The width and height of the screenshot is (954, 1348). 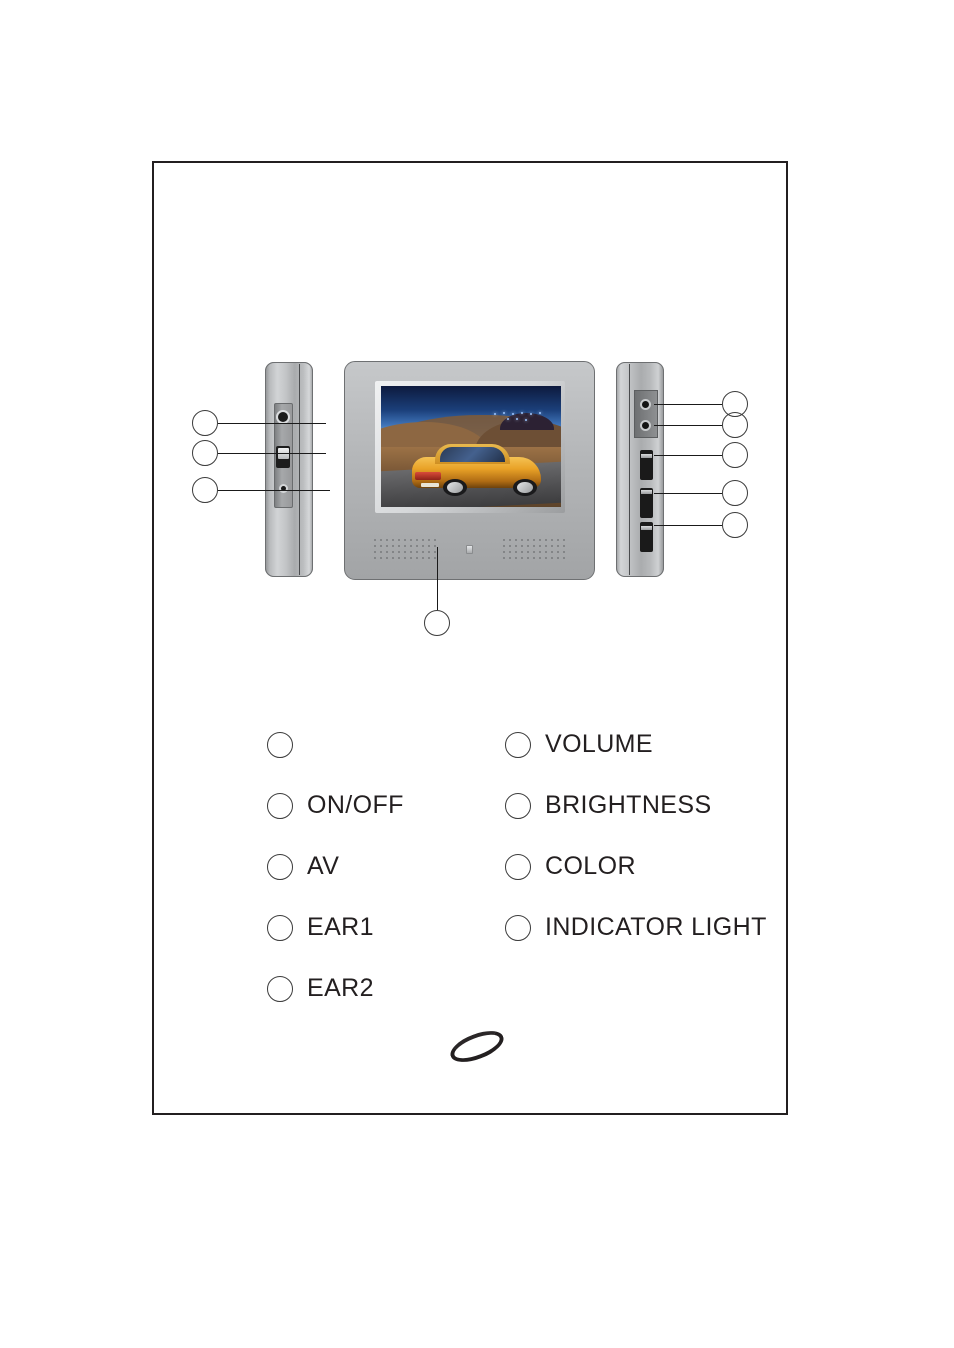 I want to click on logo-ellipse, so click(x=477, y=1046).